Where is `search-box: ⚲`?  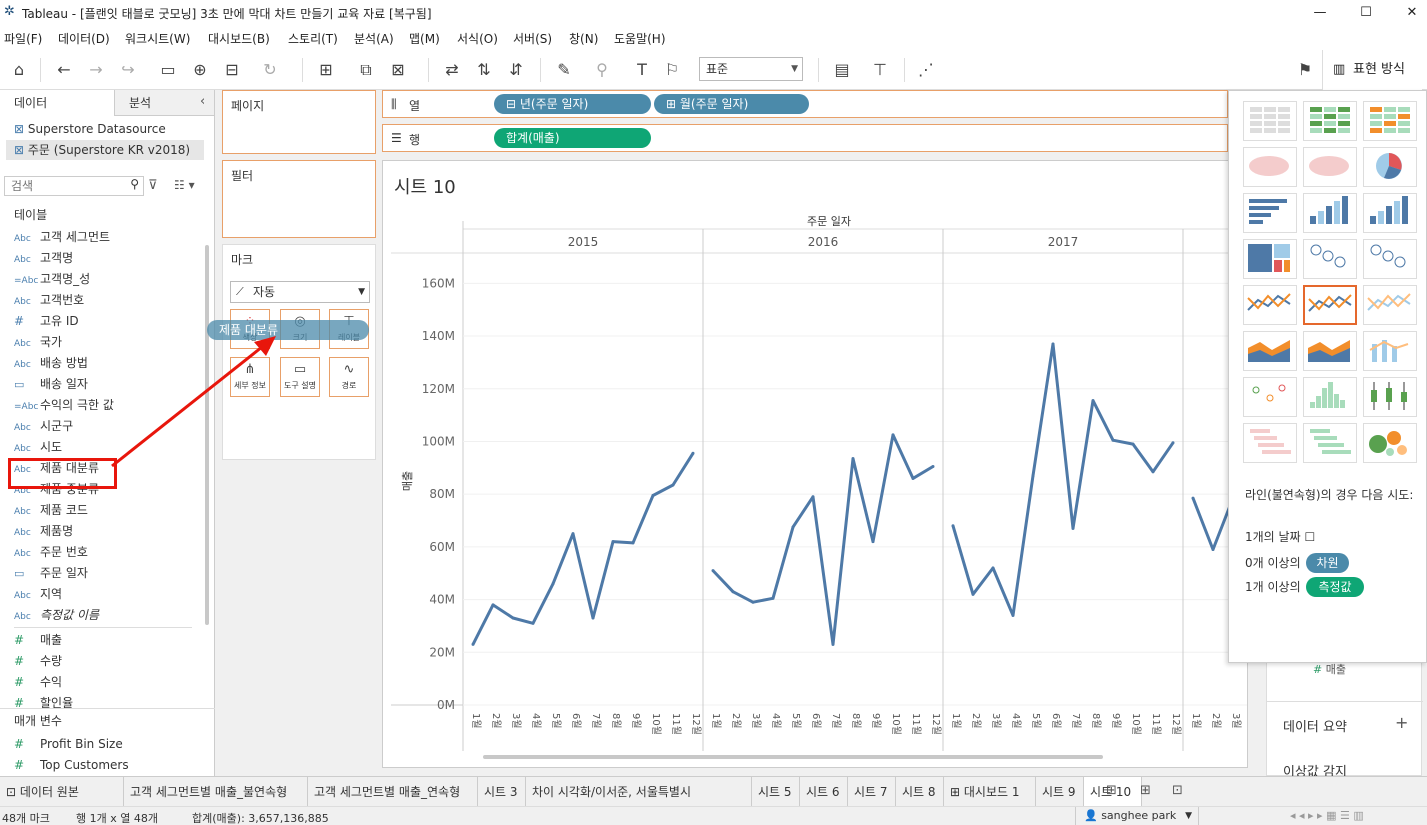
search-box: ⚲ is located at coordinates (74, 186).